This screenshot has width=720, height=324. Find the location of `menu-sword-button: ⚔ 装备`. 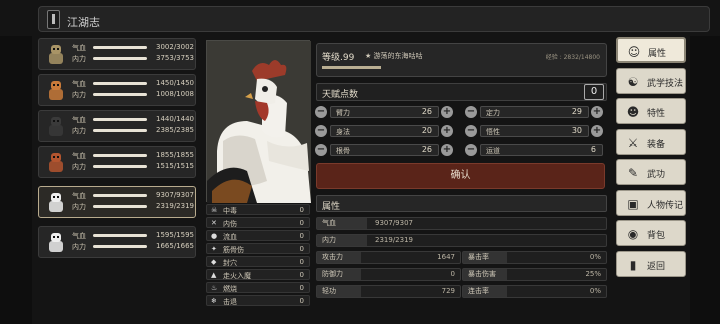

menu-sword-button: ⚔ 装备 is located at coordinates (651, 141).